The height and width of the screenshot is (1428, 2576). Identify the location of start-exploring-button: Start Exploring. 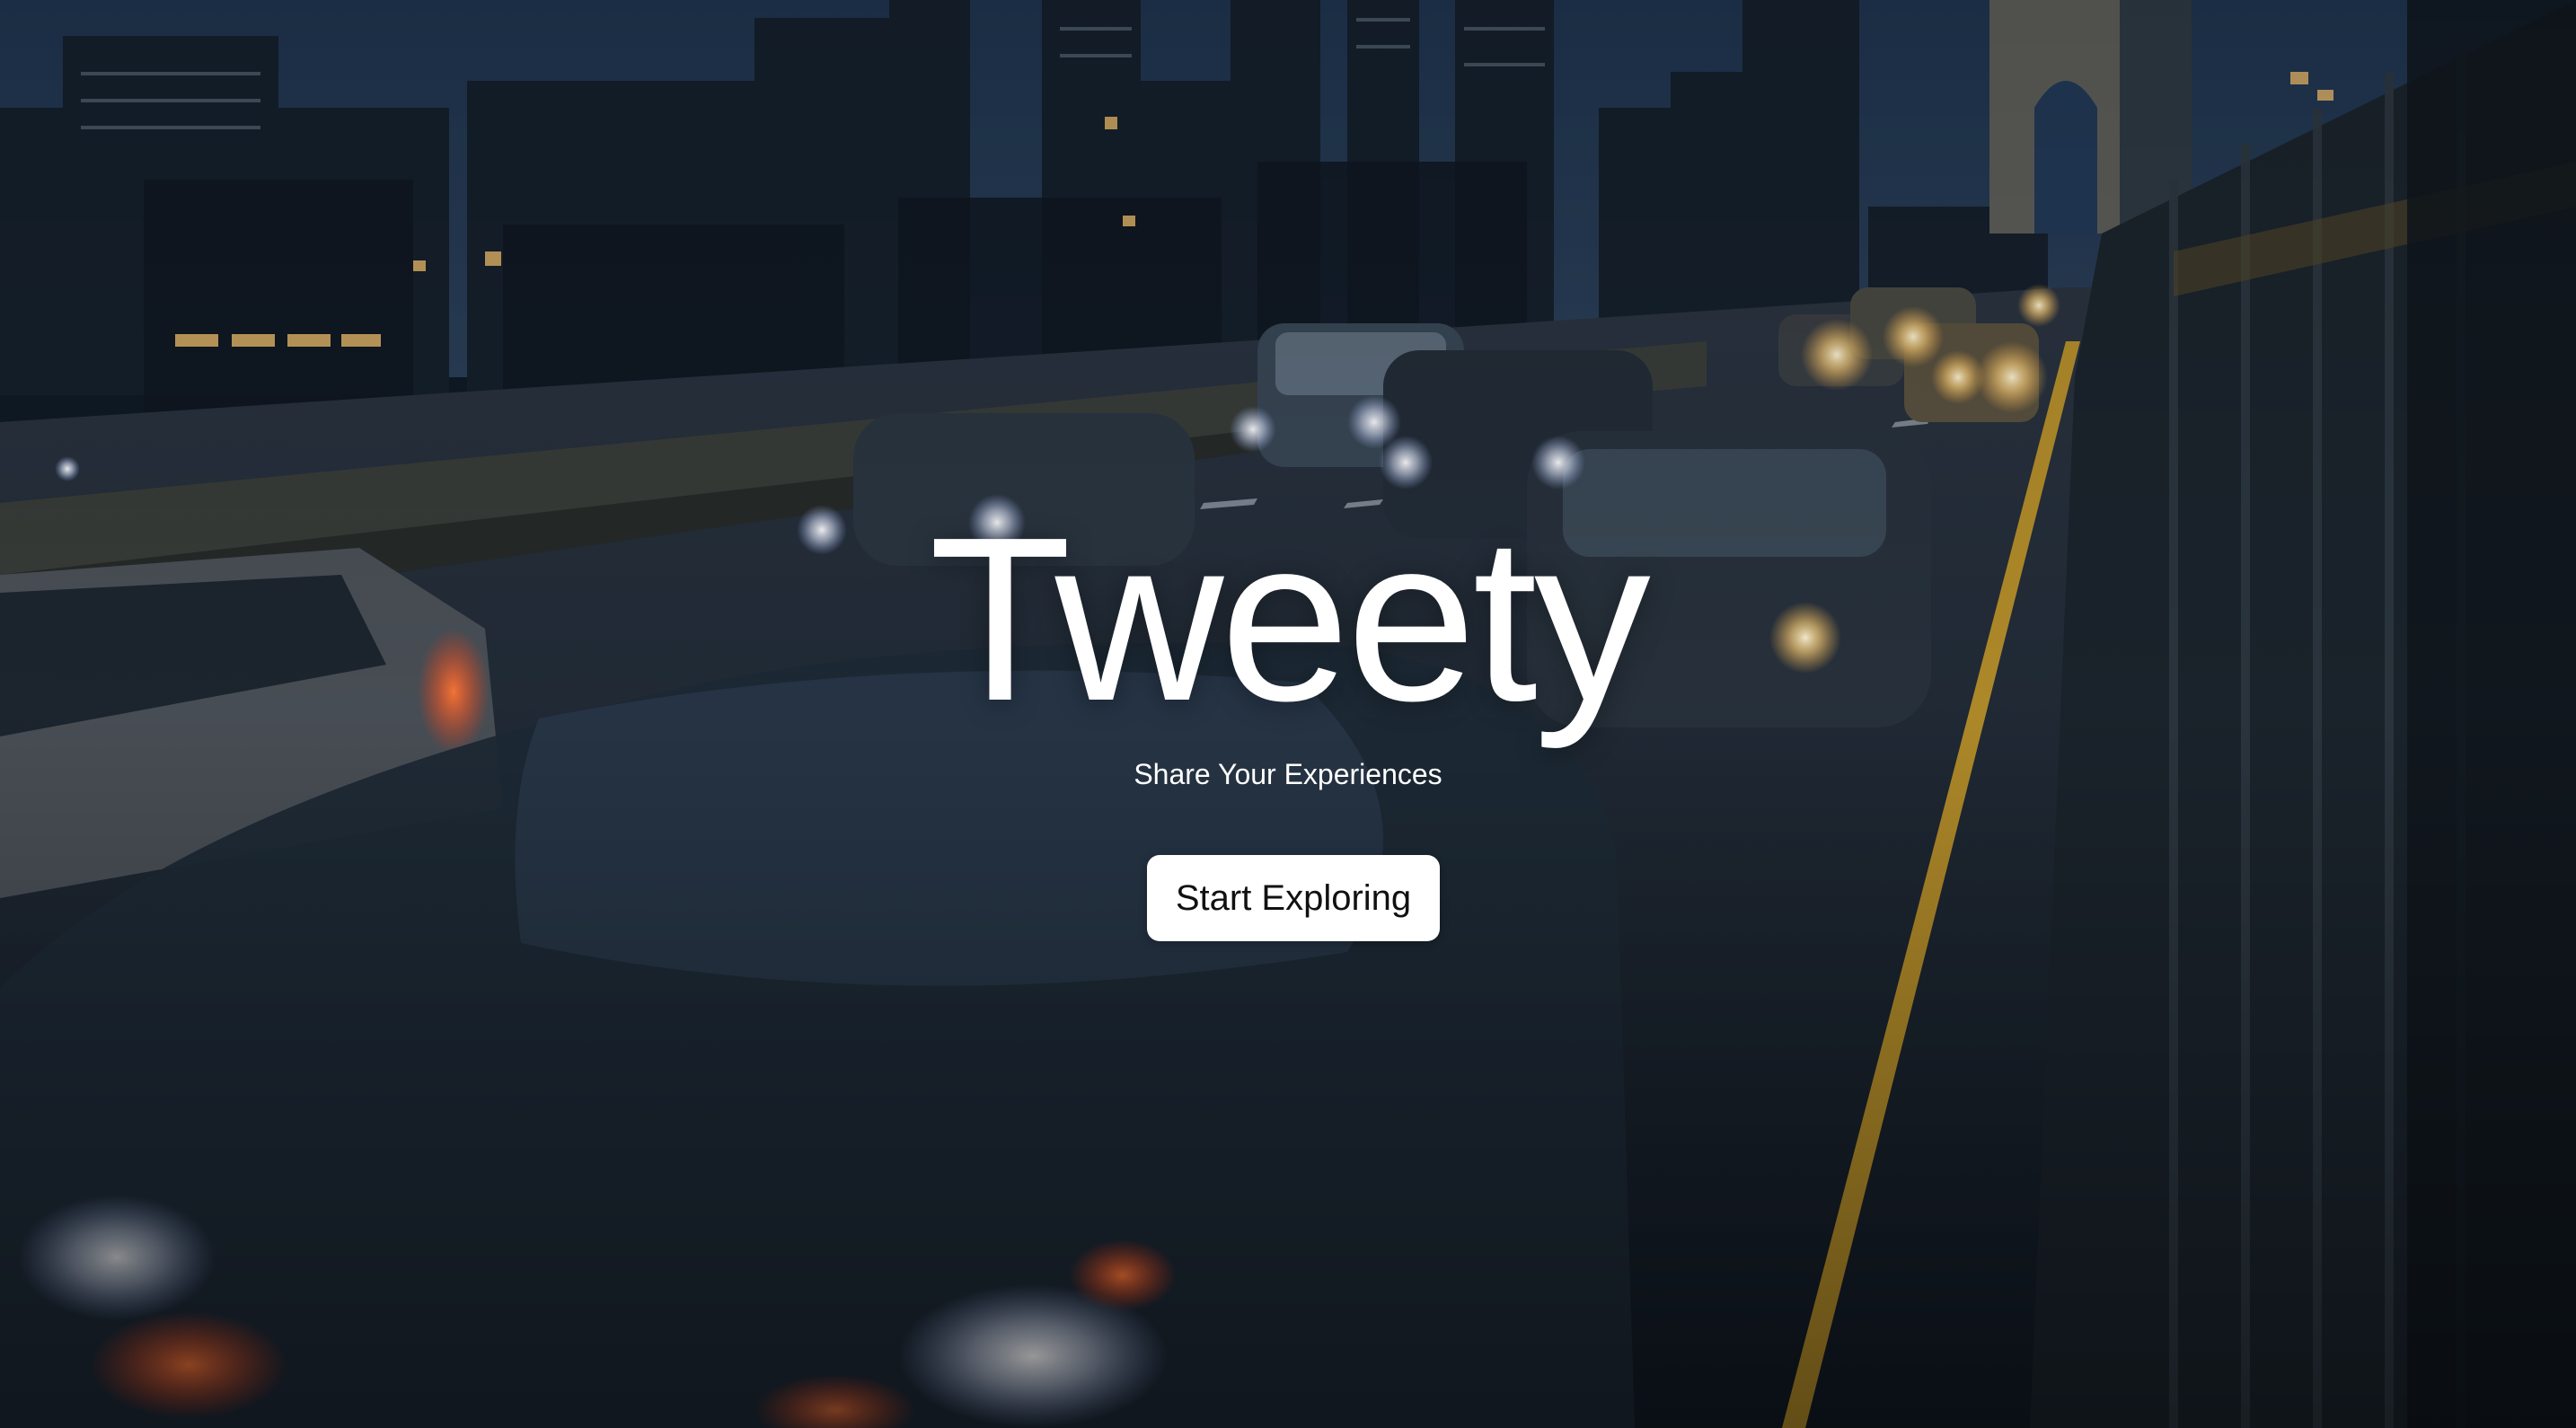
(1293, 898).